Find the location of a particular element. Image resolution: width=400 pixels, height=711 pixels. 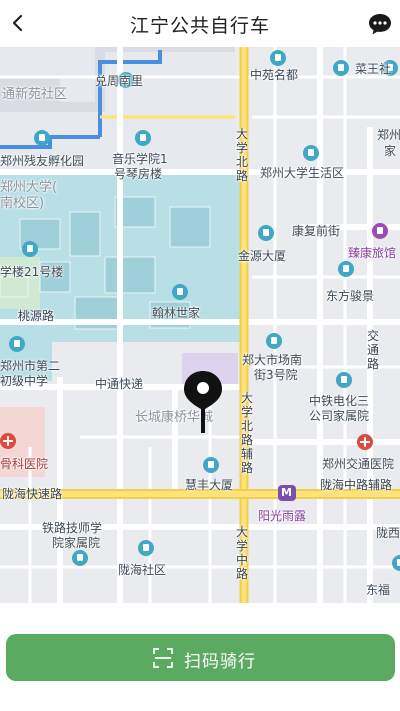

map-label: 初级中学 is located at coordinates (24, 381).